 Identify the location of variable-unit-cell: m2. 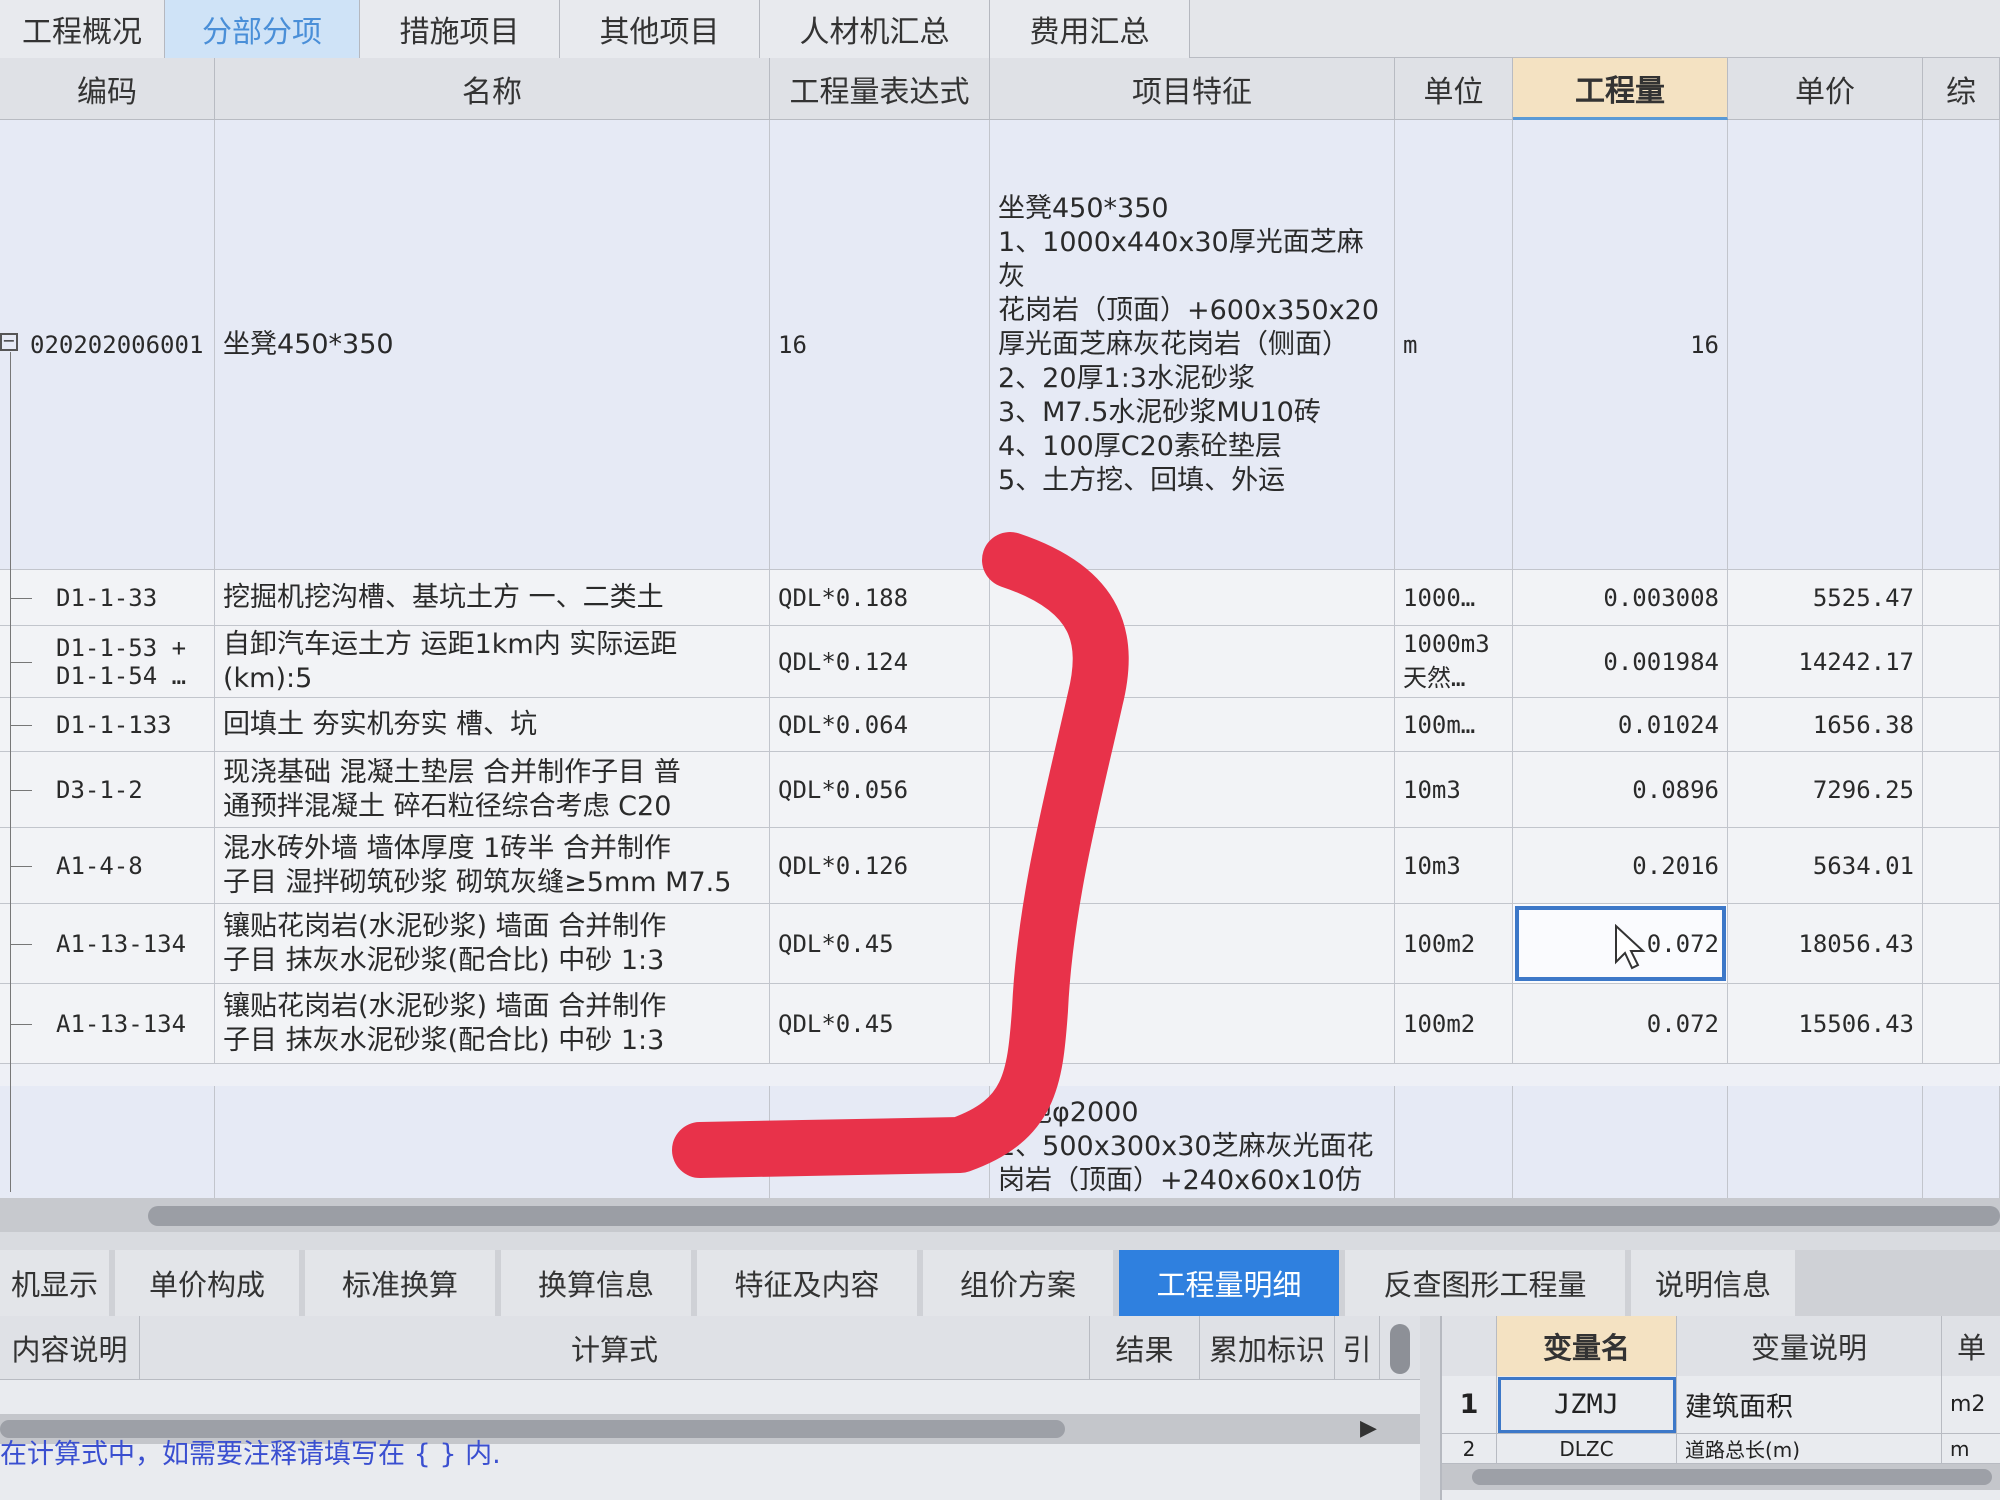
(1971, 1405).